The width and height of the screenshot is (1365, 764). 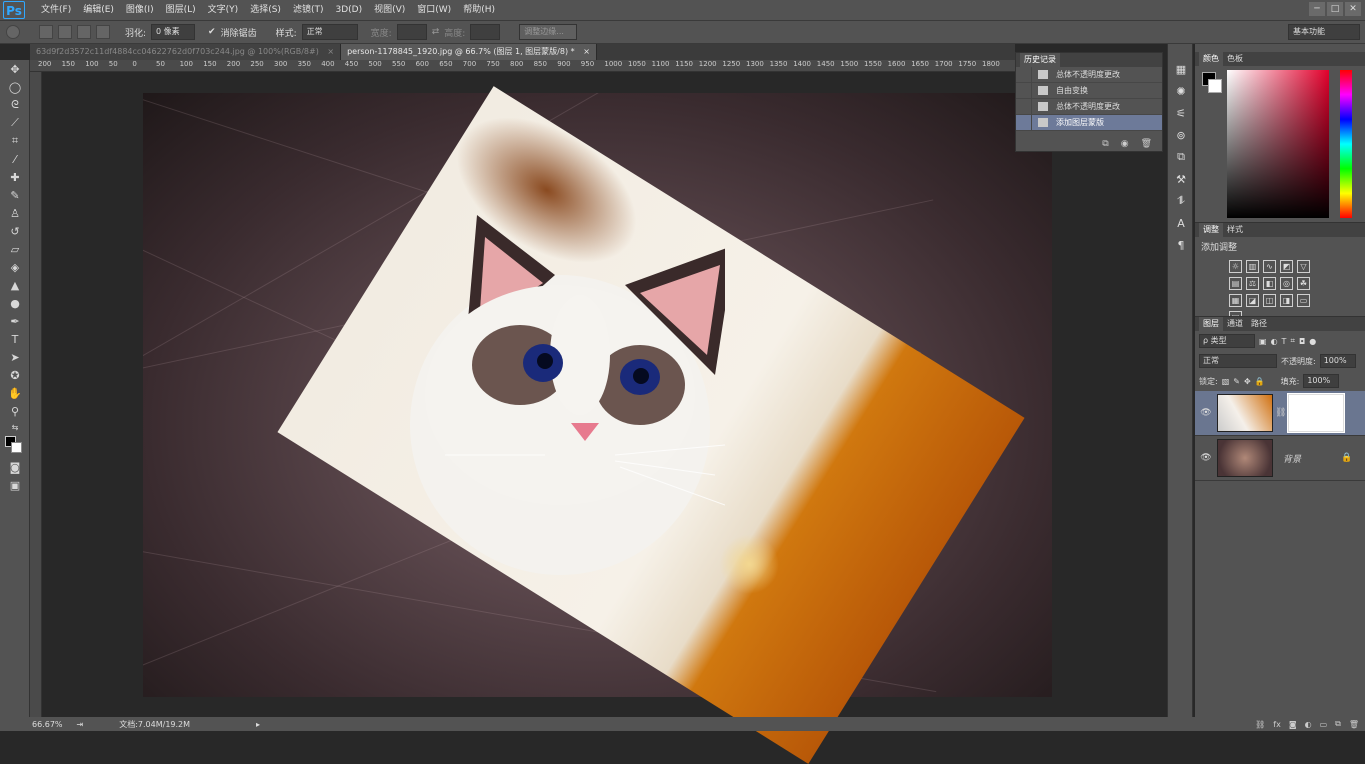 What do you see at coordinates (1260, 381) in the screenshot?
I see `lock-all-icon: 🔒` at bounding box center [1260, 381].